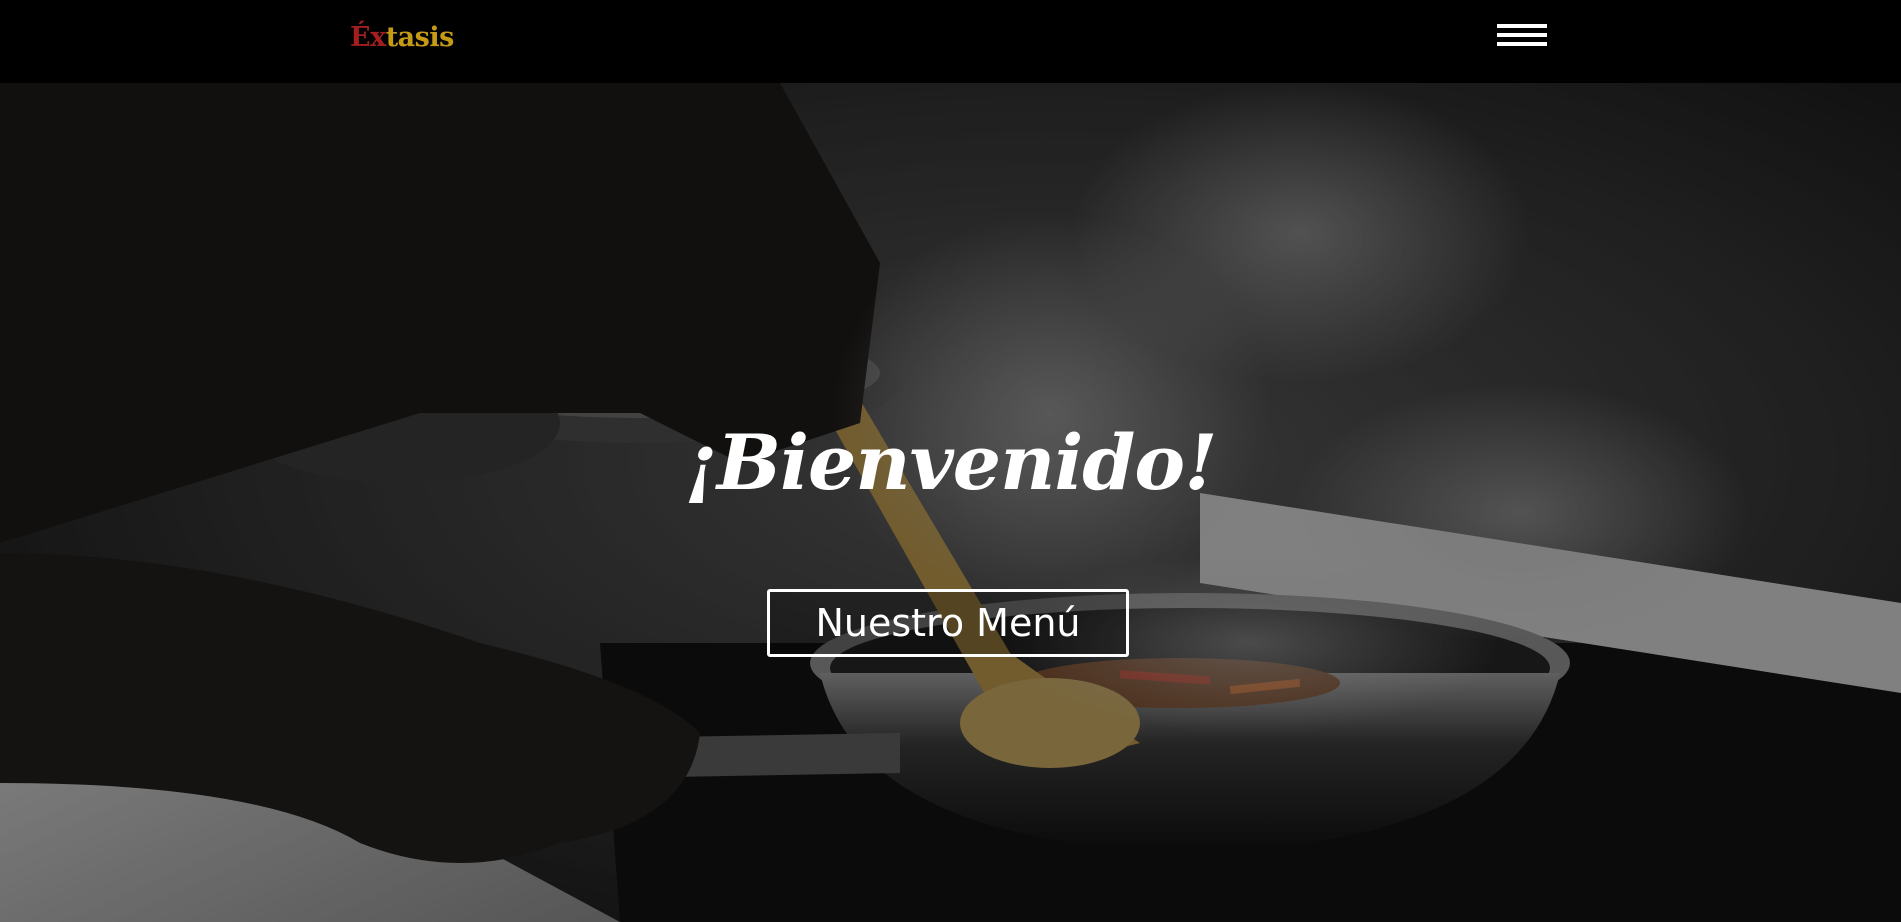 This screenshot has width=1901, height=922. I want to click on site-logo: Éxtasis, so click(402, 38).